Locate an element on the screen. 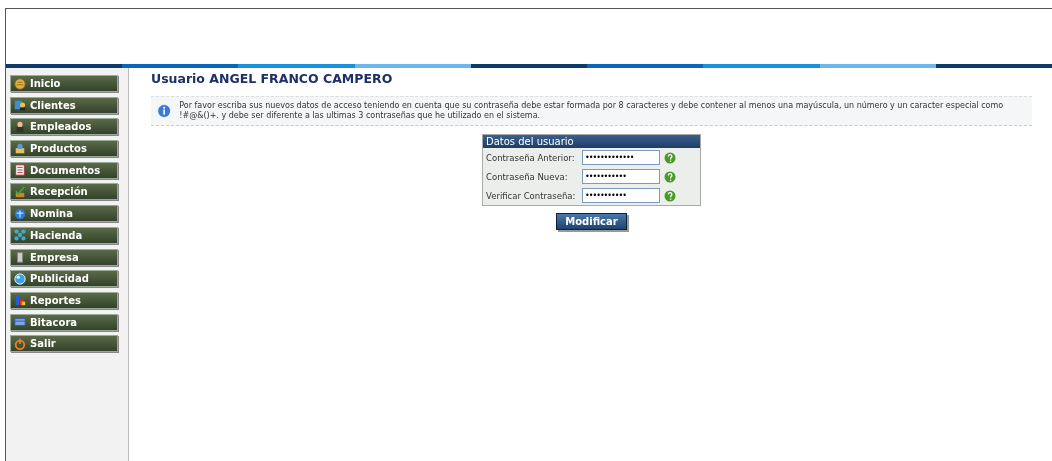 This screenshot has width=1052, height=461. network-icon is located at coordinates (20, 235).